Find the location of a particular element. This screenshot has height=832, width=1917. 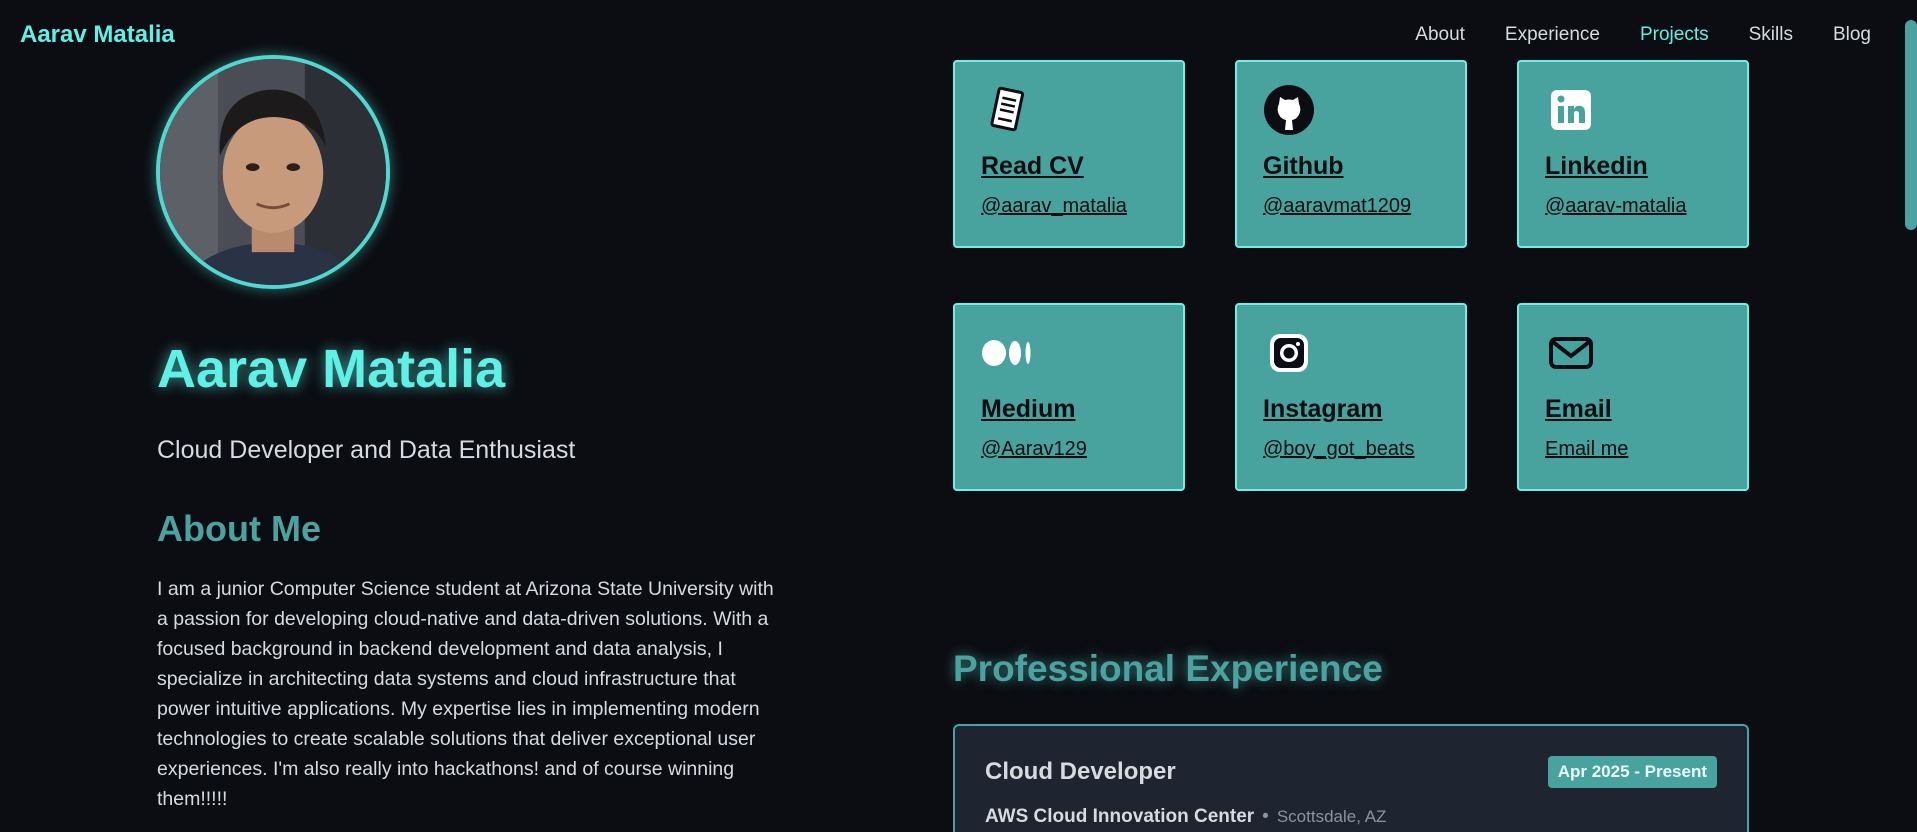

card-email: Email Email me is located at coordinates (1633, 397).